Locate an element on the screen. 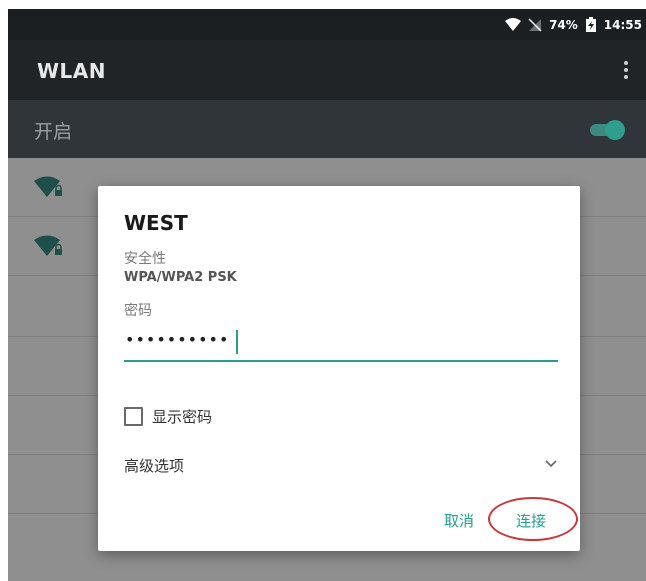 The image size is (646, 581). checkbox-box is located at coordinates (133, 416).